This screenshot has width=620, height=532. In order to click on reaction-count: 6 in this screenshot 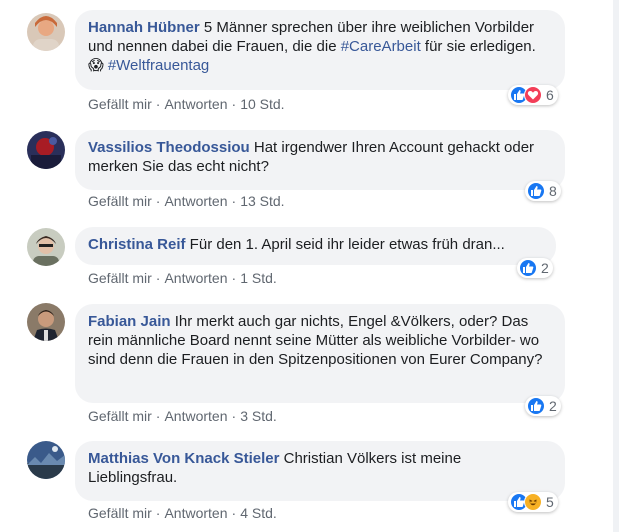, I will do `click(550, 95)`.